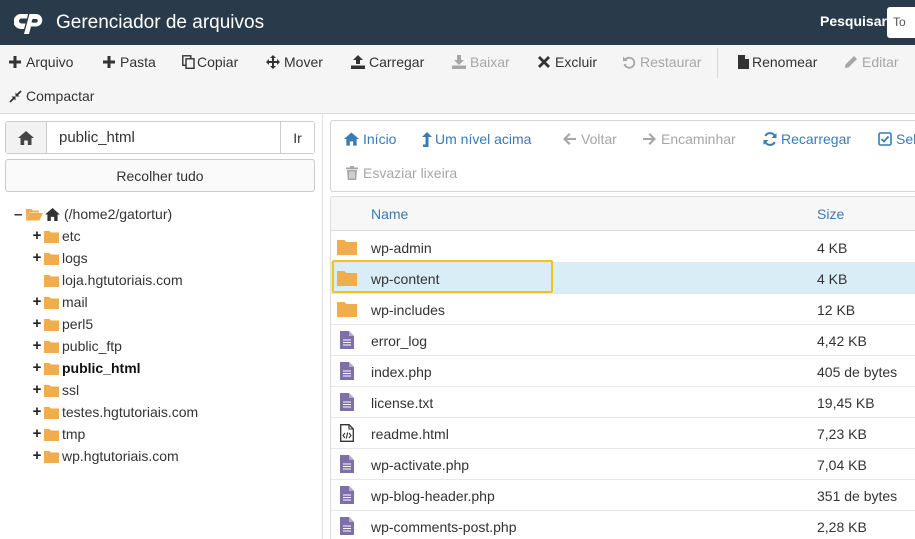 Image resolution: width=915 pixels, height=539 pixels. I want to click on copy-button: Copiar, so click(209, 62).